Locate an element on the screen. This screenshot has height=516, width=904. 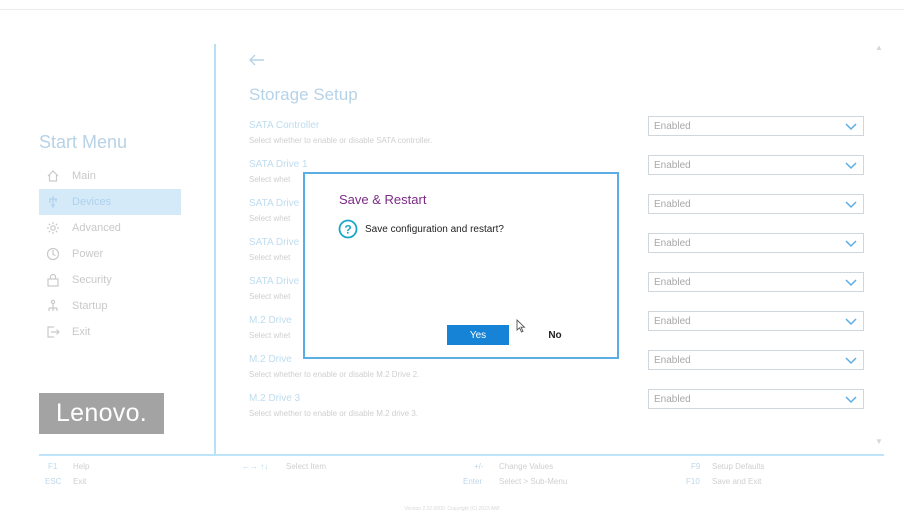
scroll-down-icon: ▼ is located at coordinates (879, 441).